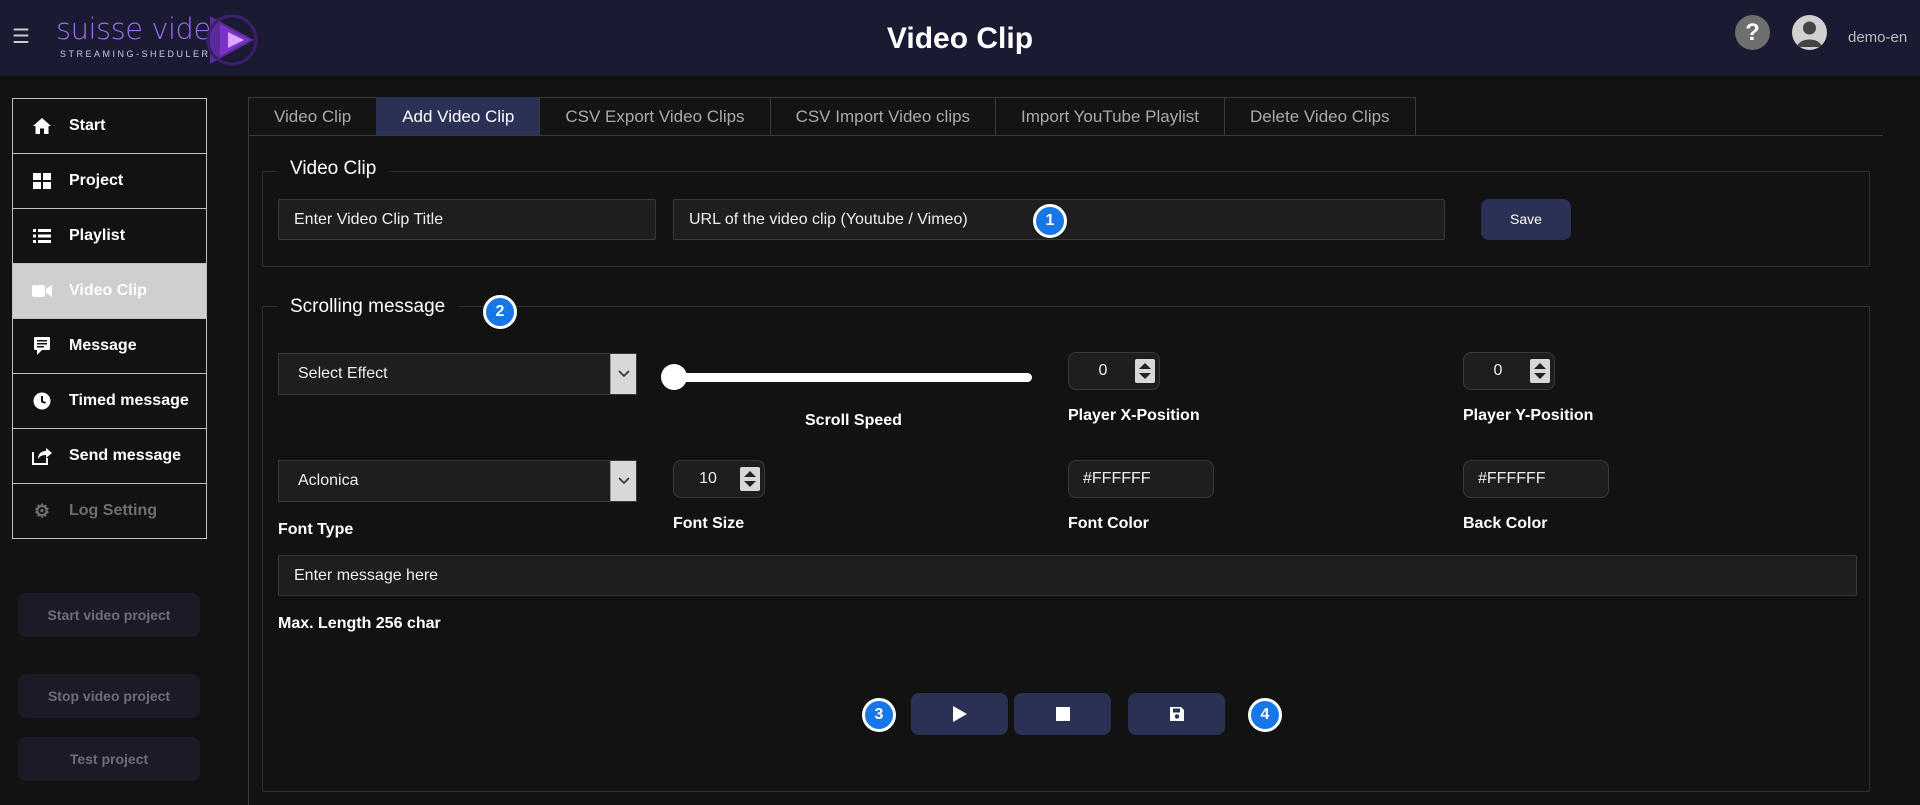 Image resolution: width=1920 pixels, height=805 pixels. I want to click on page-title: Video Clip, so click(960, 38).